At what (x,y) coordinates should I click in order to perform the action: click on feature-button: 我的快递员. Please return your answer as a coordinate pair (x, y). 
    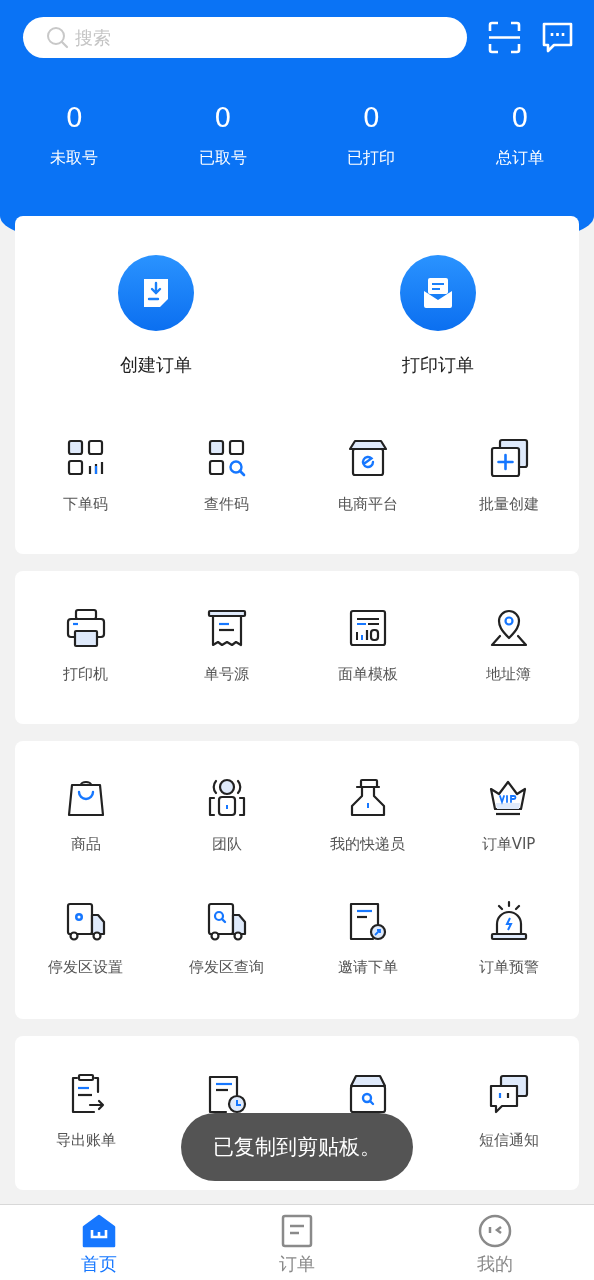
    Looking at the image, I should click on (367, 815).